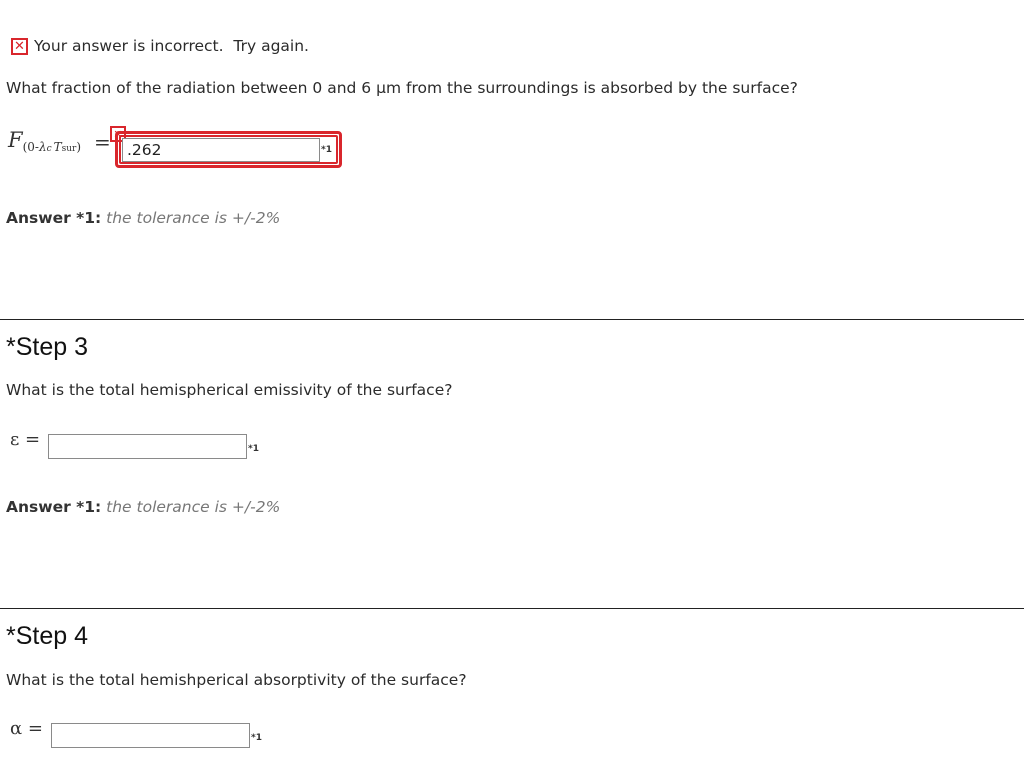  I want to click on step3-answer-marker: *1, so click(253, 449).